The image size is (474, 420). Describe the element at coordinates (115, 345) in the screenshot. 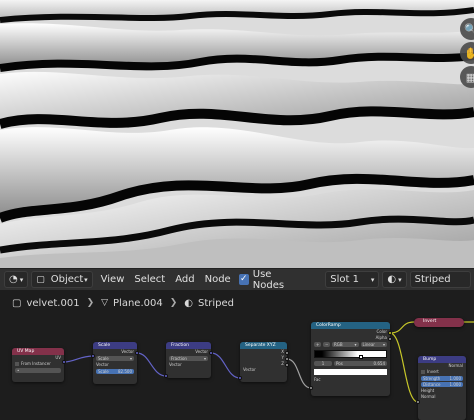

I see `node-title: Scale` at that location.